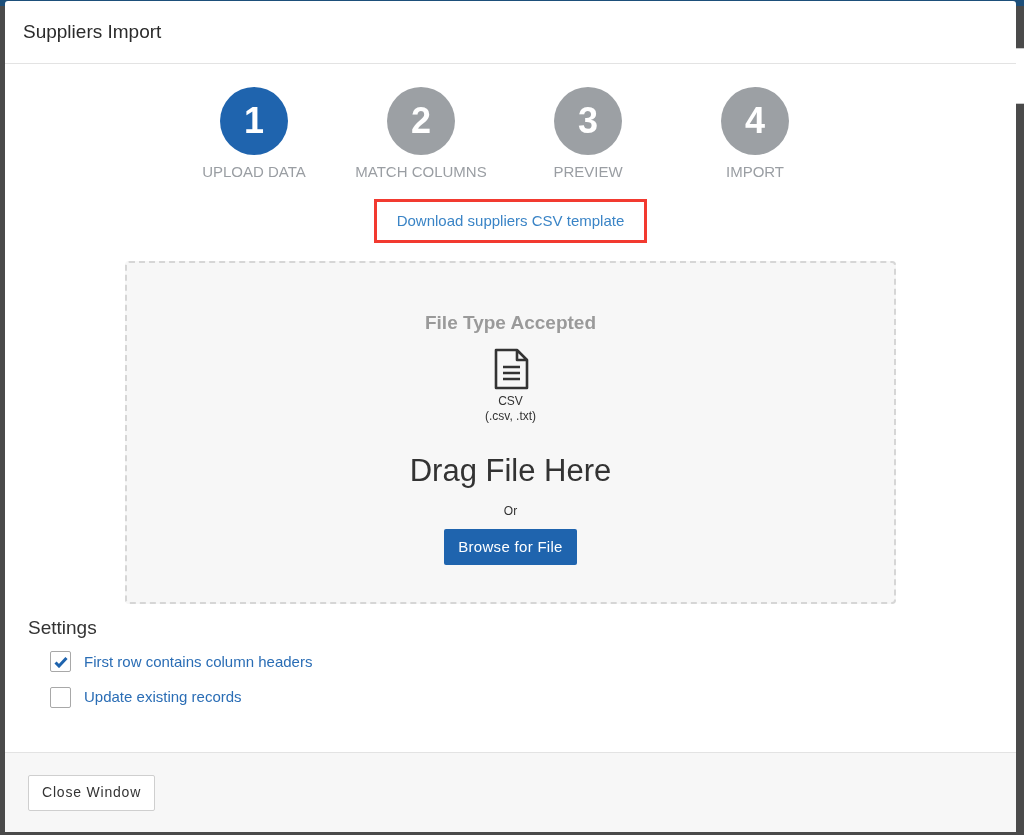 The height and width of the screenshot is (835, 1024). What do you see at coordinates (510, 323) in the screenshot?
I see `drop-zone-heading: File Type Accepted` at bounding box center [510, 323].